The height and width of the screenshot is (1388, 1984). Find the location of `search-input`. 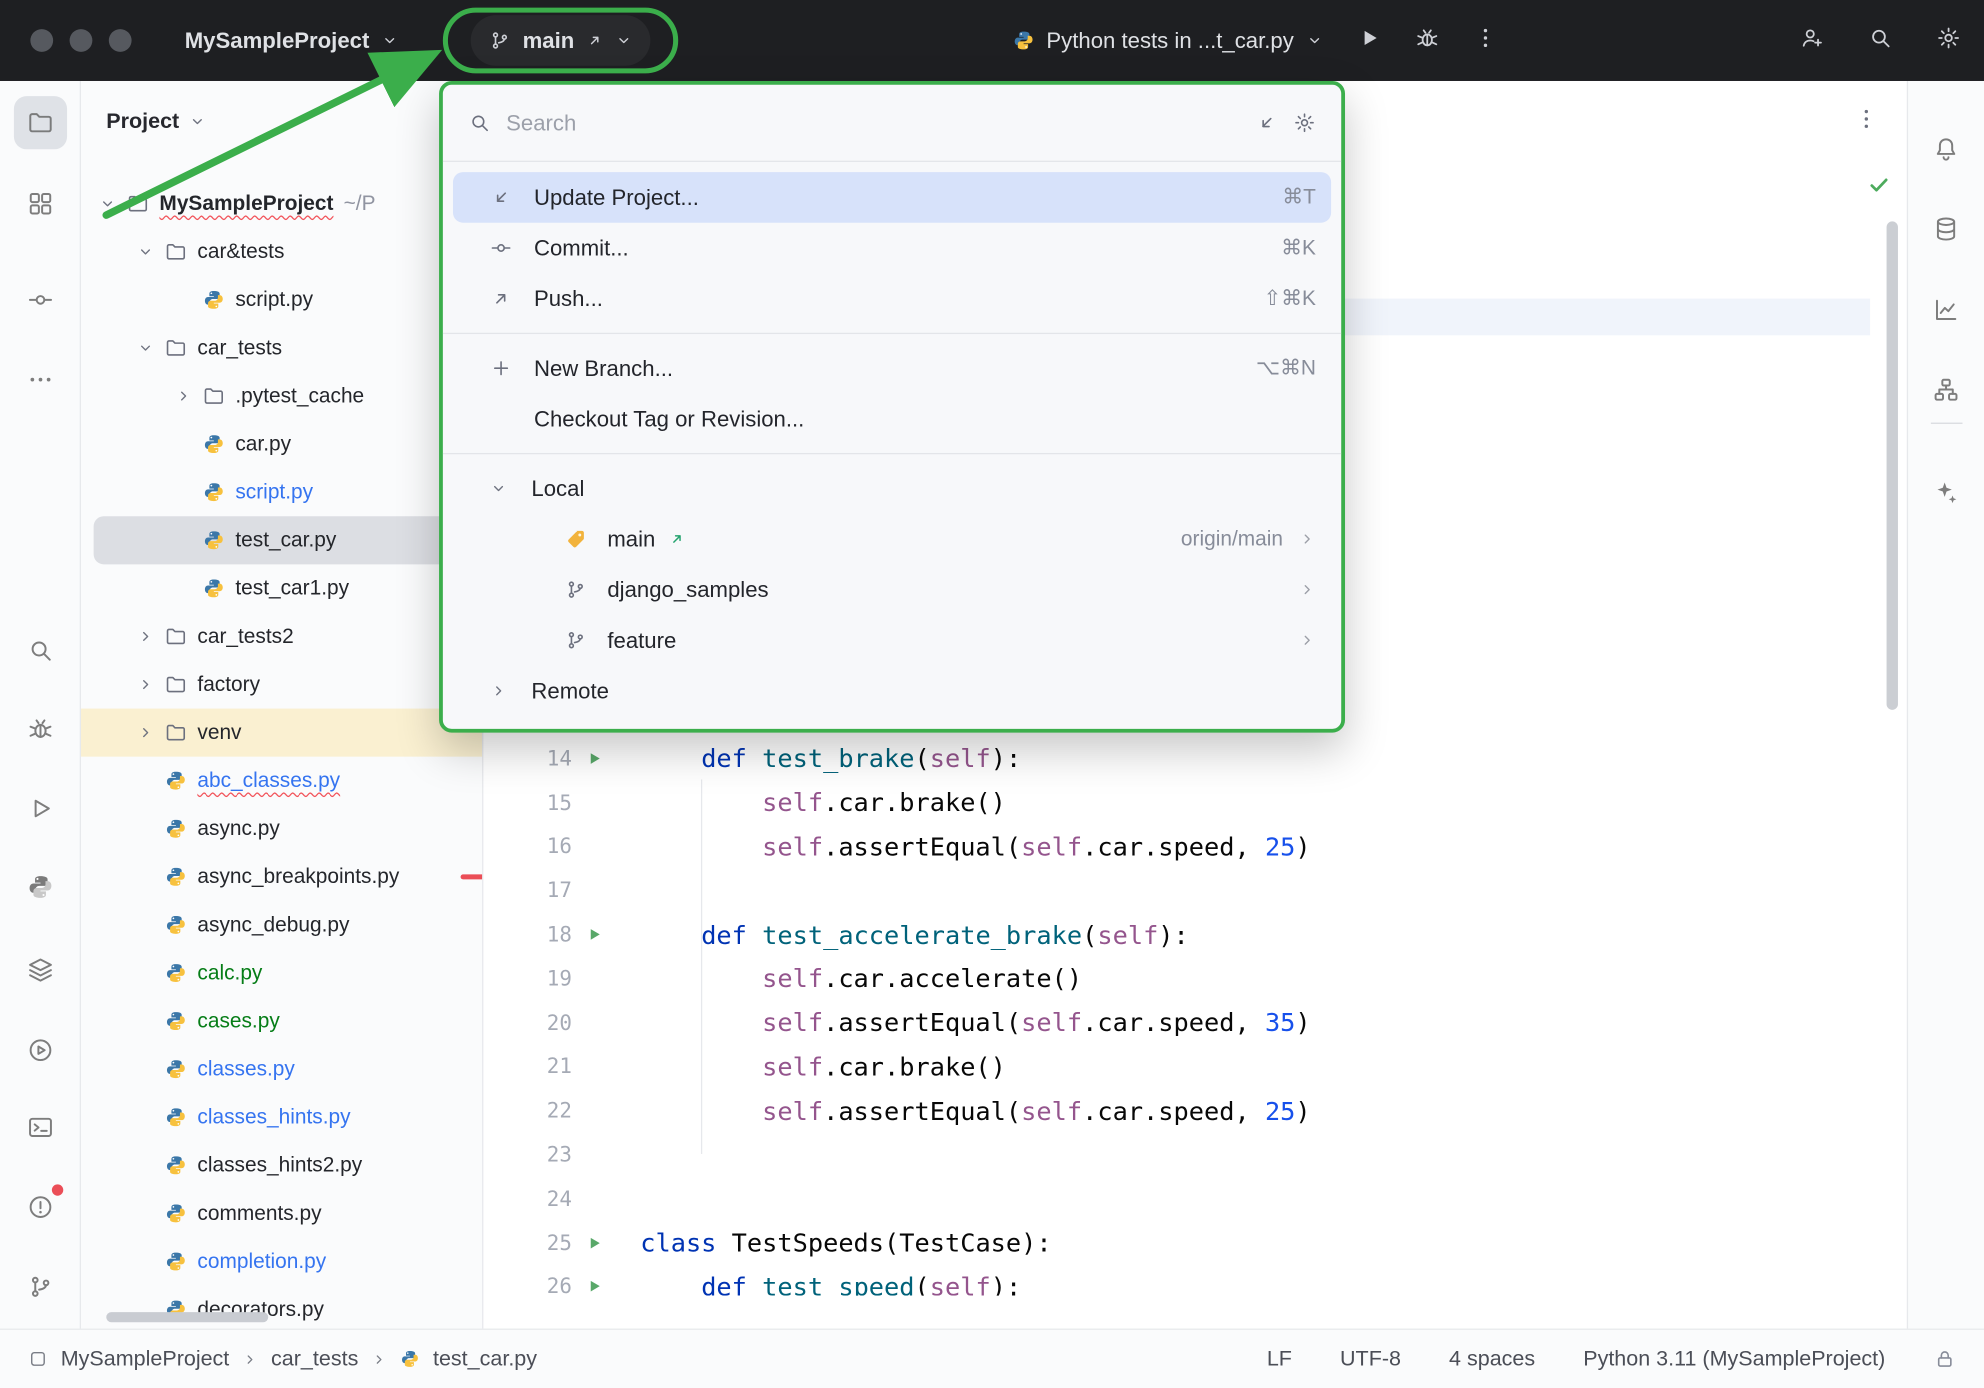

search-input is located at coordinates (873, 123).